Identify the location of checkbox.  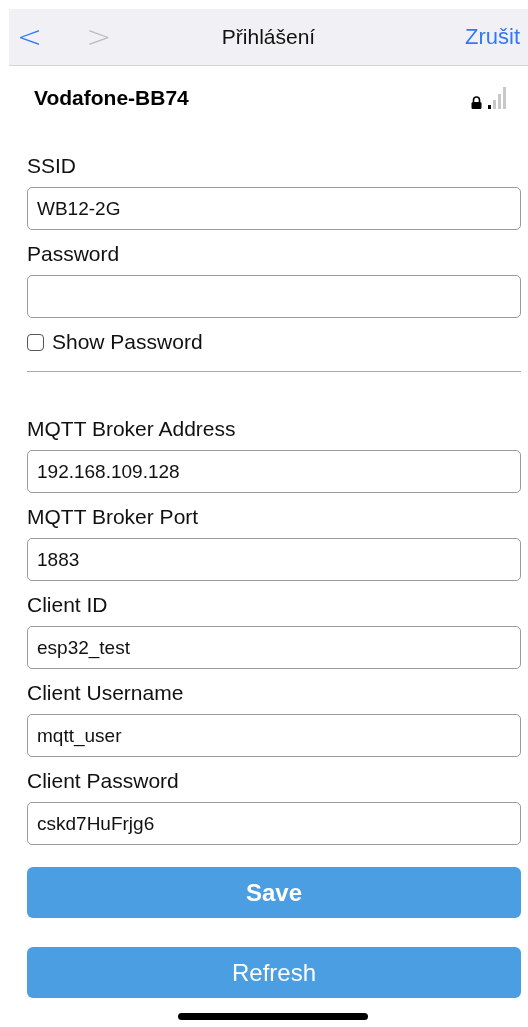
(35, 342).